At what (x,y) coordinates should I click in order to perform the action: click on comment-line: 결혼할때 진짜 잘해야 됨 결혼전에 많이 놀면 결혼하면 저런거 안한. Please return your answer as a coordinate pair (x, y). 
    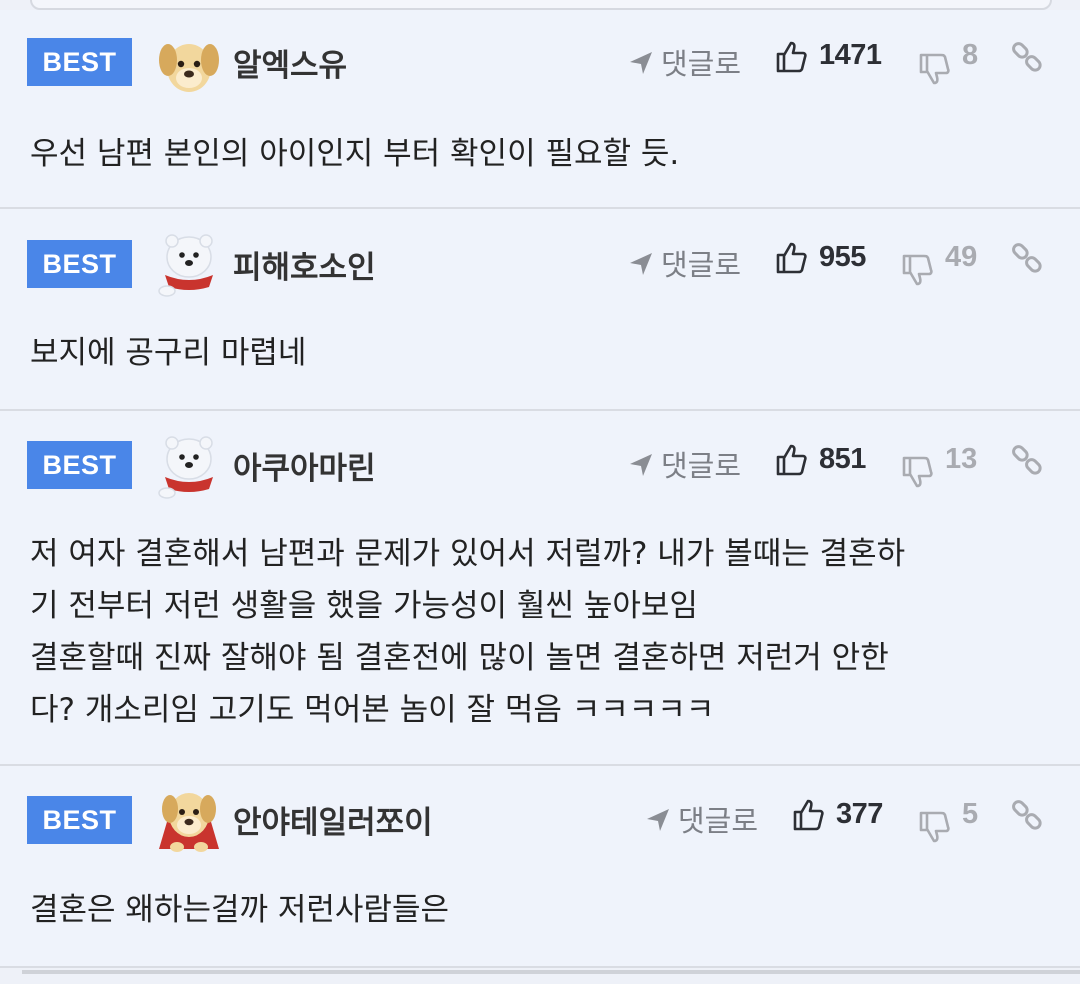
    Looking at the image, I should click on (459, 658).